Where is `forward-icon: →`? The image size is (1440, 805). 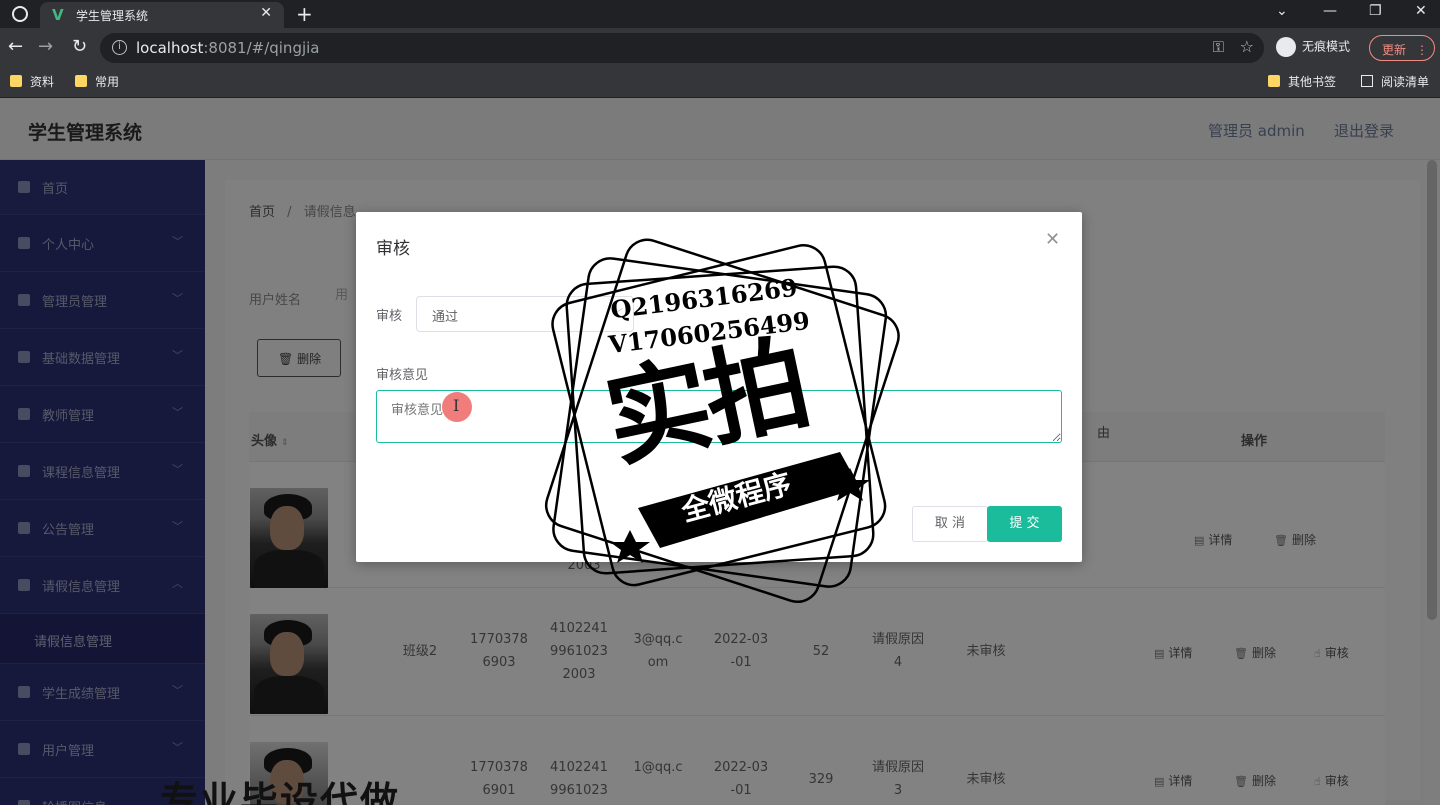
forward-icon: → is located at coordinates (45, 46).